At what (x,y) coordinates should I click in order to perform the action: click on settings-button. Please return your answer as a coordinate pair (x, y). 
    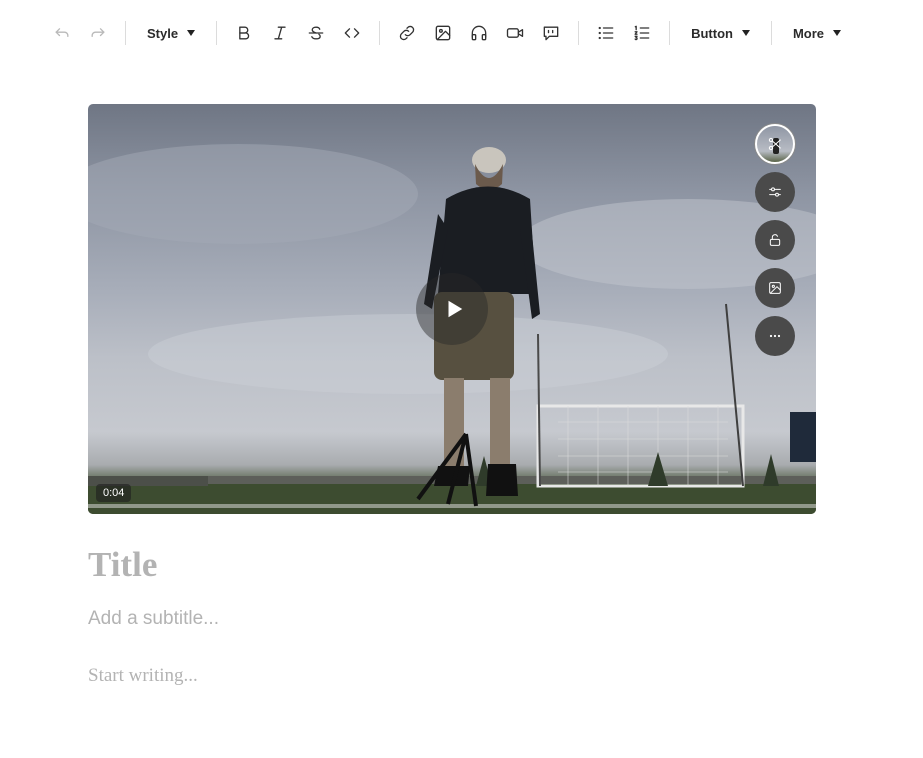
    Looking at the image, I should click on (775, 192).